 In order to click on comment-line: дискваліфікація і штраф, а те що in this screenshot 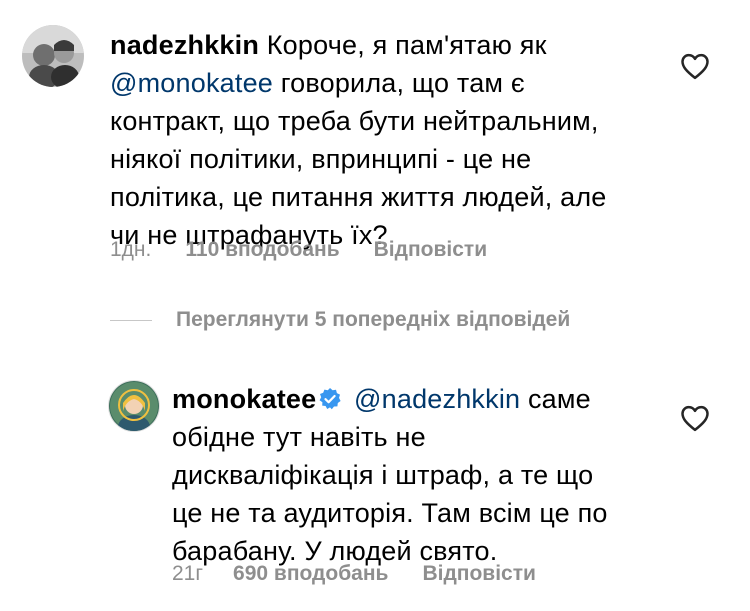, I will do `click(383, 475)`.